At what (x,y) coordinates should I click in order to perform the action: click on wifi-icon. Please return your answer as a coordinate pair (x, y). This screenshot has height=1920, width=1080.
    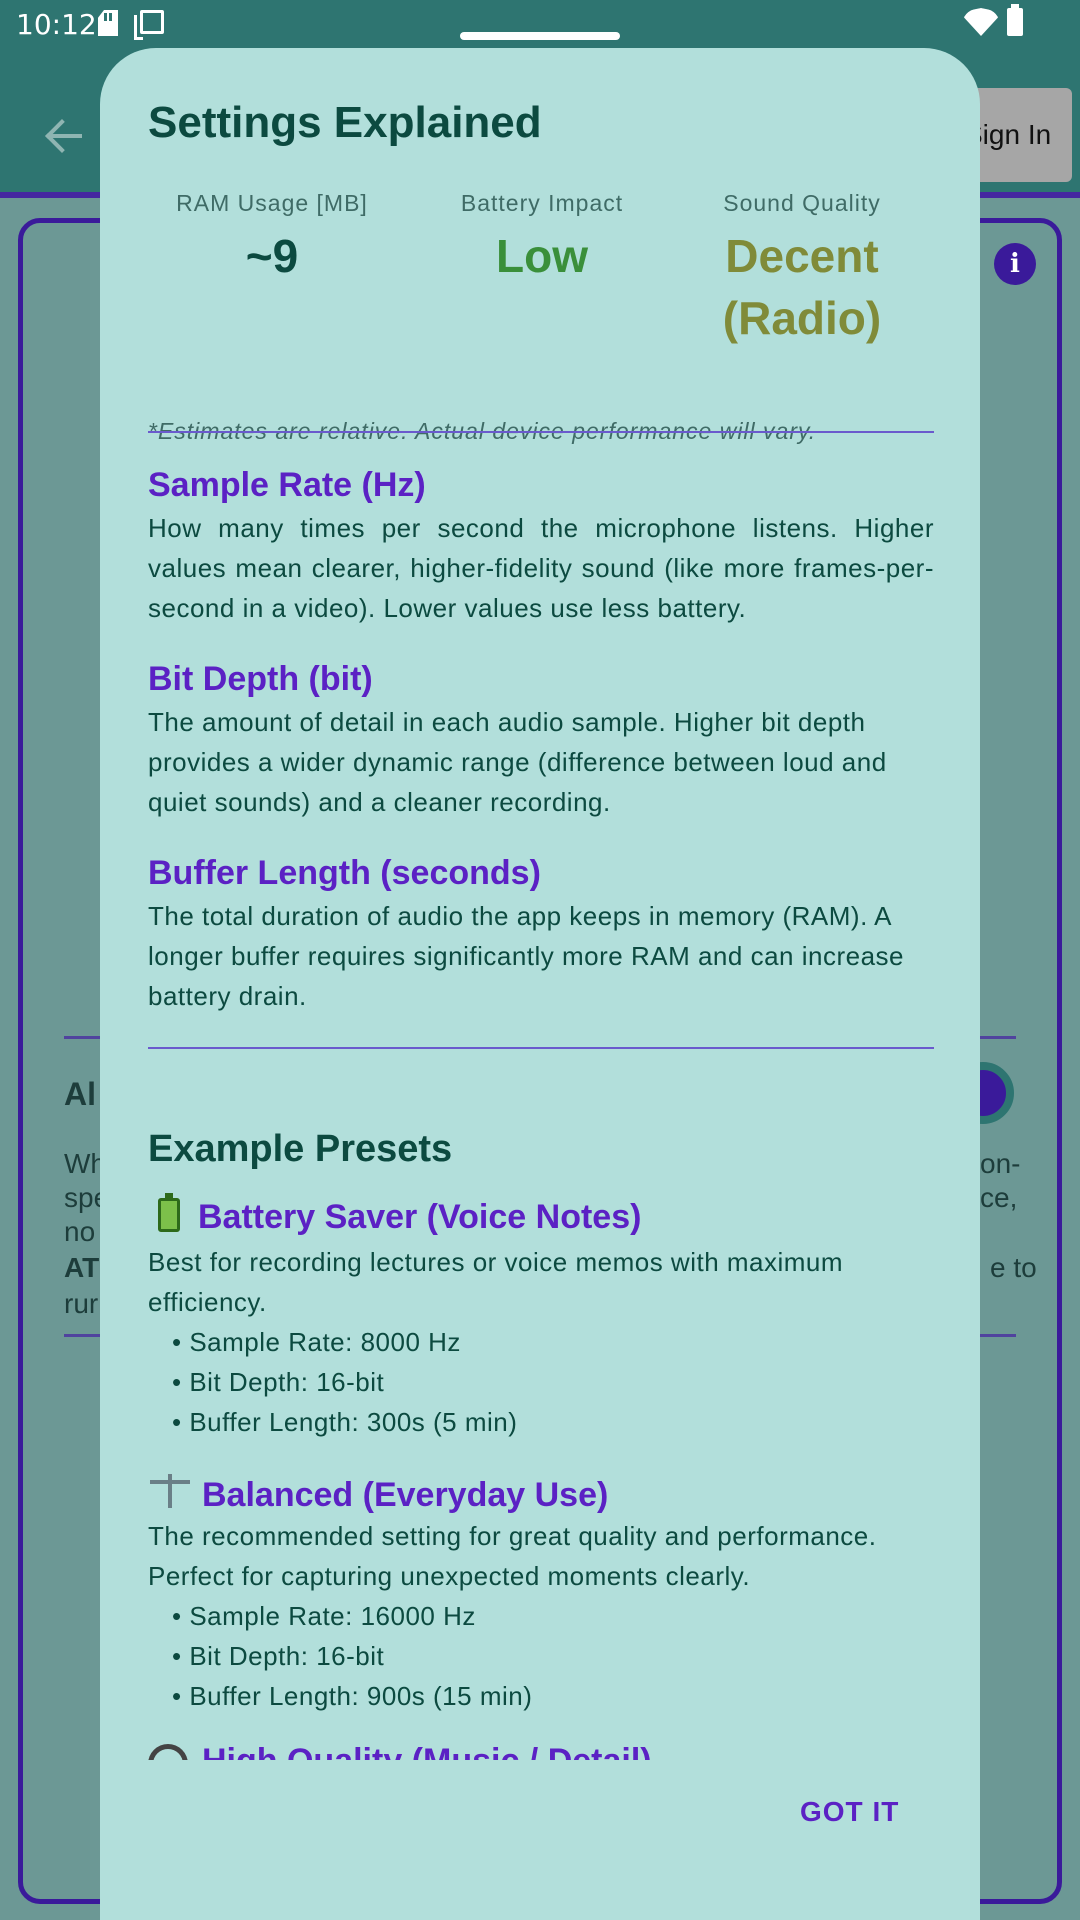
    Looking at the image, I should click on (981, 22).